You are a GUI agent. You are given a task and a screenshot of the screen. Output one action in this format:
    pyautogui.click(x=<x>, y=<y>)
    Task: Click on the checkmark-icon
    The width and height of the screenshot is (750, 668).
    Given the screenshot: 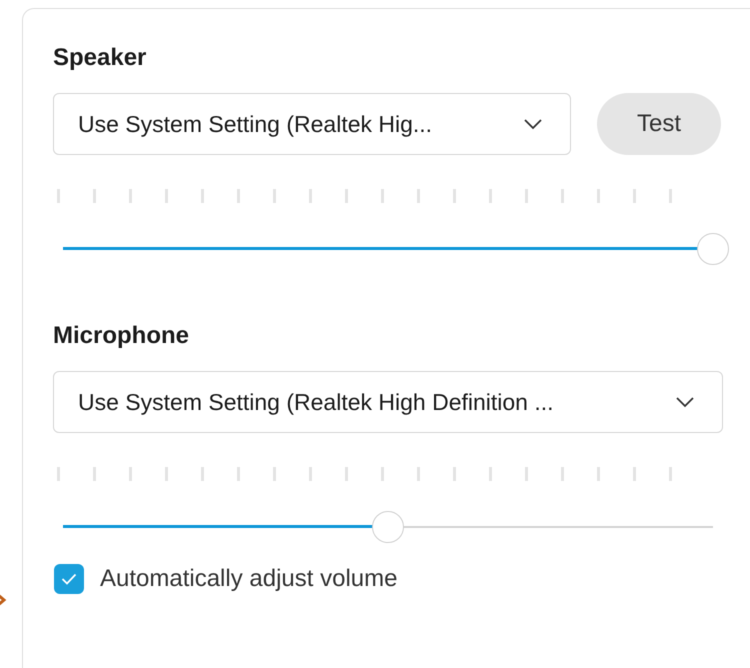 What is the action you would take?
    pyautogui.click(x=69, y=579)
    